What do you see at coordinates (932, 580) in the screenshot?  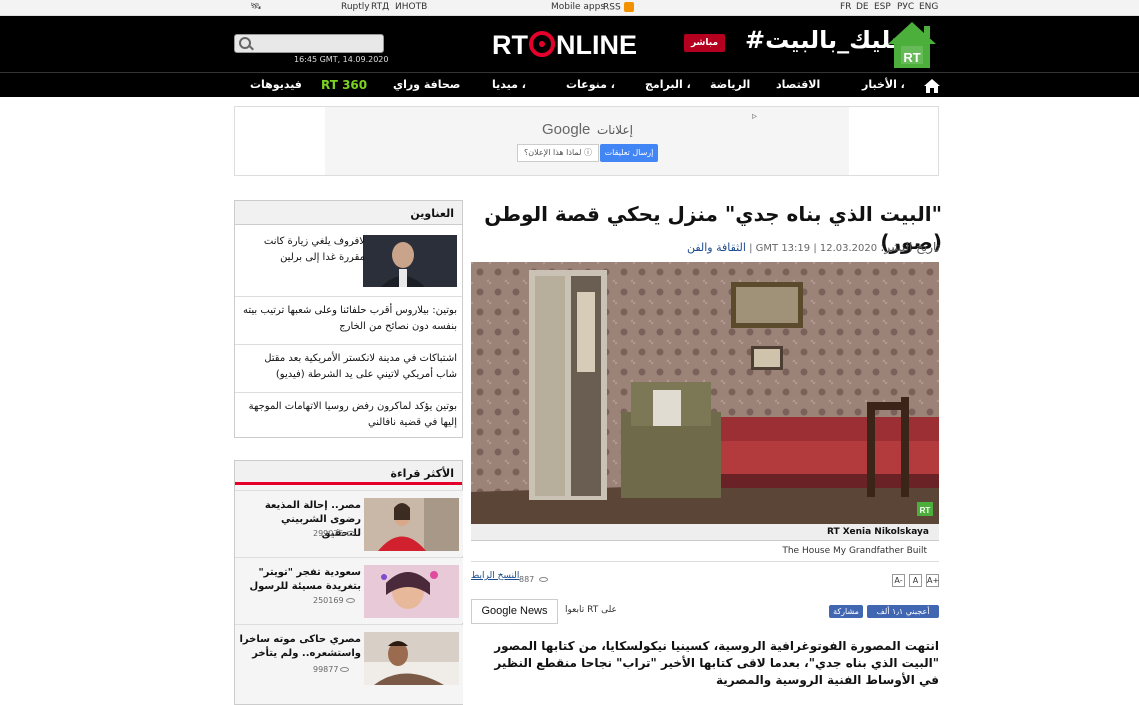 I see `font-increase-button: A+` at bounding box center [932, 580].